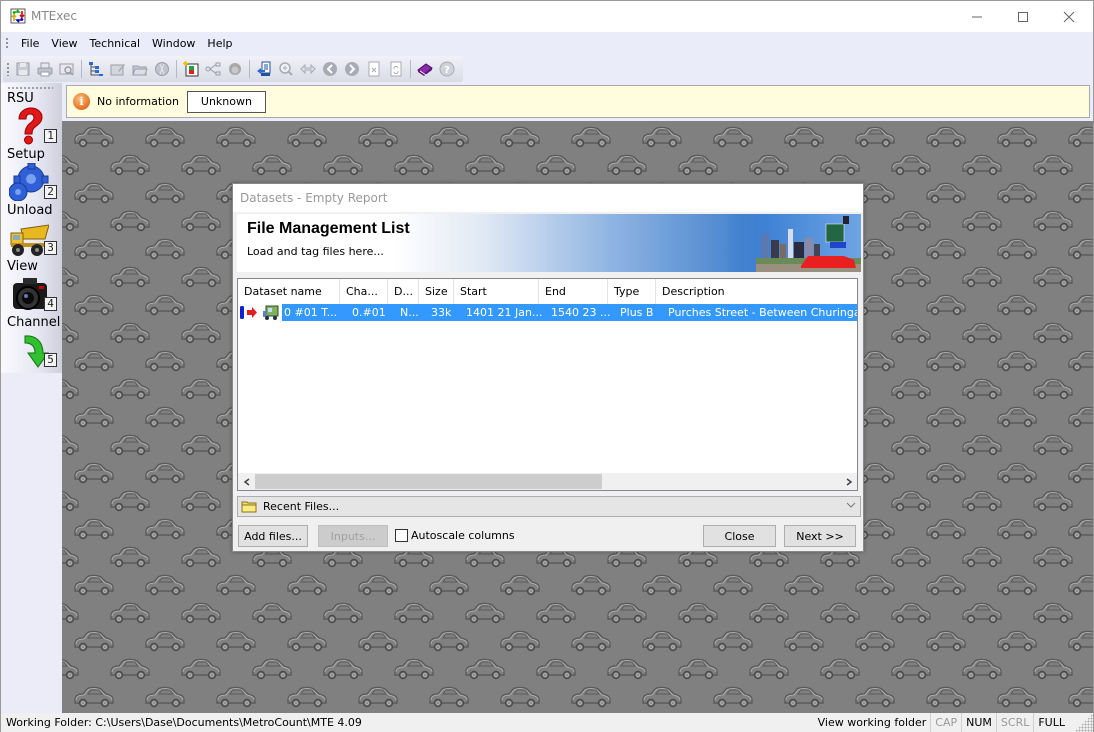 Image resolution: width=1094 pixels, height=732 pixels. I want to click on sensor-icon, so click(162, 69).